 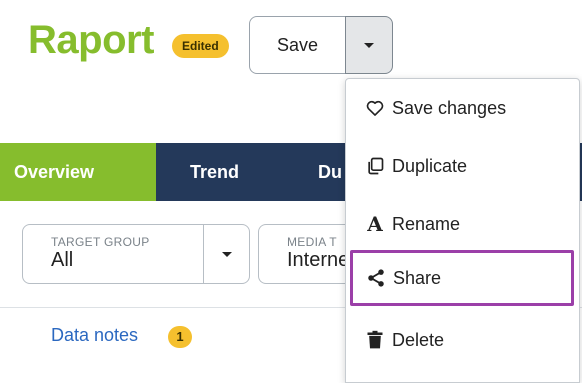 What do you see at coordinates (200, 46) in the screenshot?
I see `edited-status-badge: Edited` at bounding box center [200, 46].